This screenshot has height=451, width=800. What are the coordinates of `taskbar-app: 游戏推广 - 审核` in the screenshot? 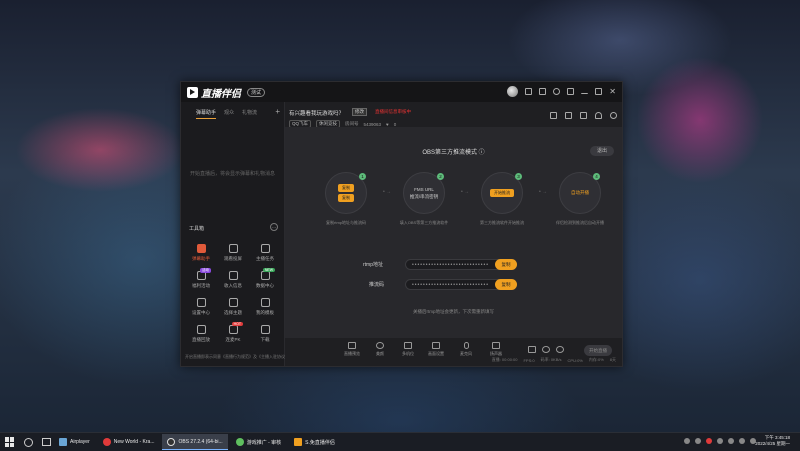 It's located at (258, 442).